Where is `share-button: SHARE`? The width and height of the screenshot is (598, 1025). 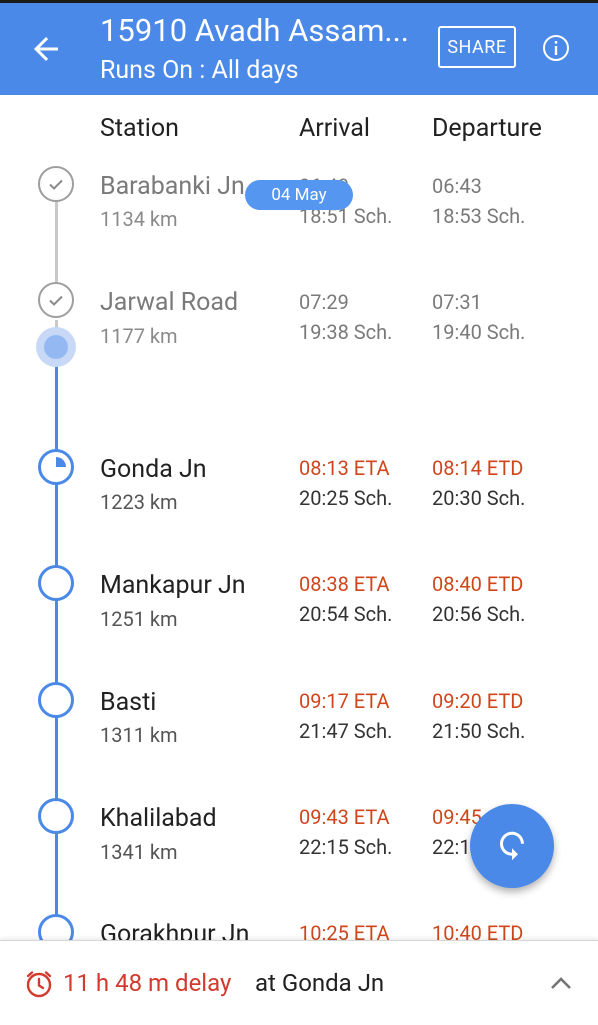 share-button: SHARE is located at coordinates (477, 47).